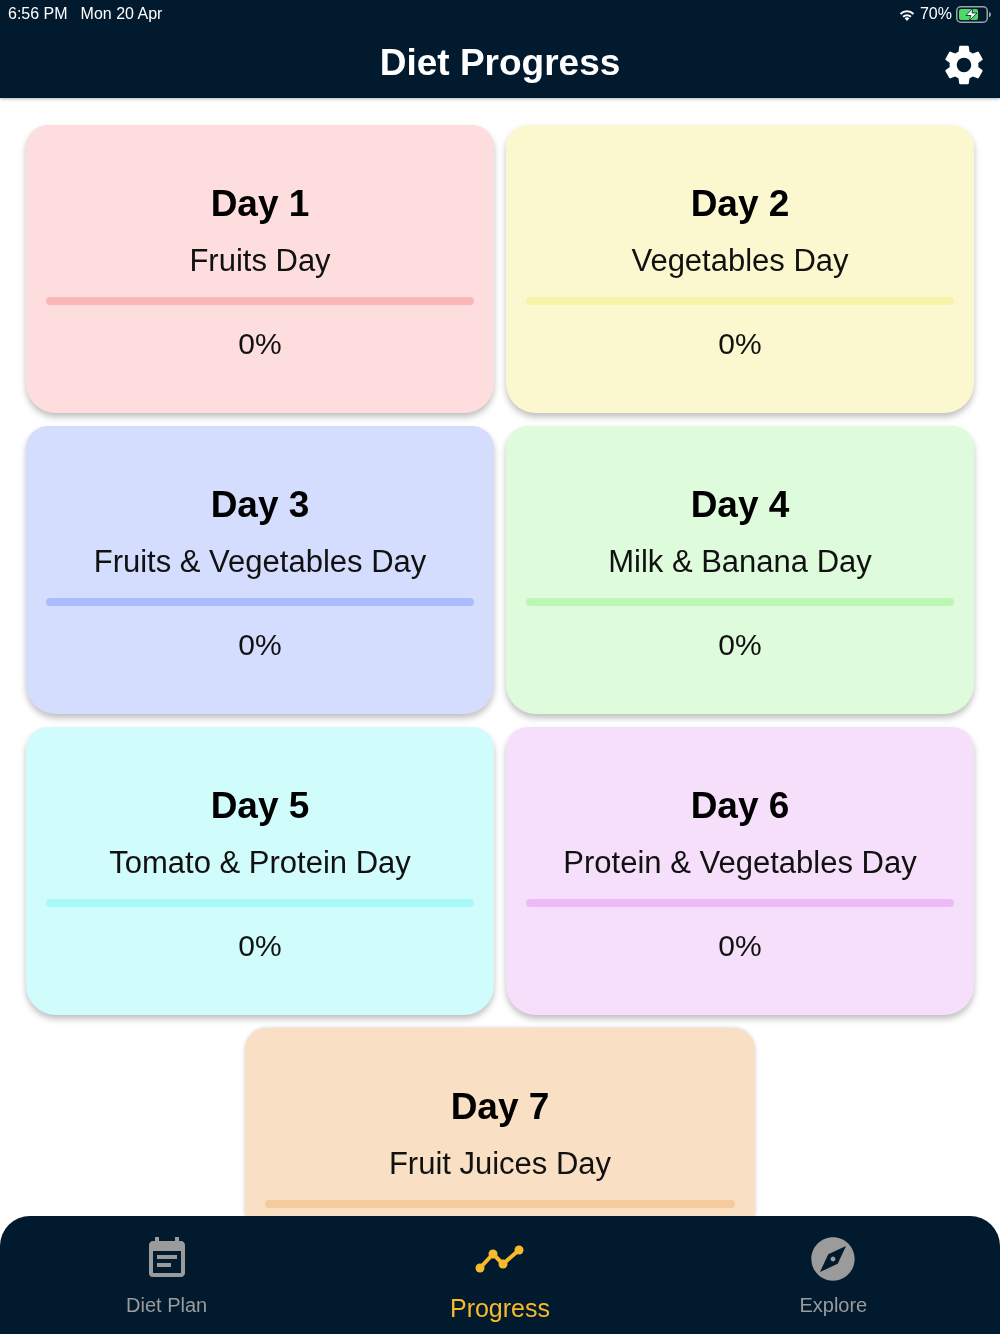 This screenshot has width=1000, height=1334. I want to click on day-title: Day 7, so click(500, 1107).